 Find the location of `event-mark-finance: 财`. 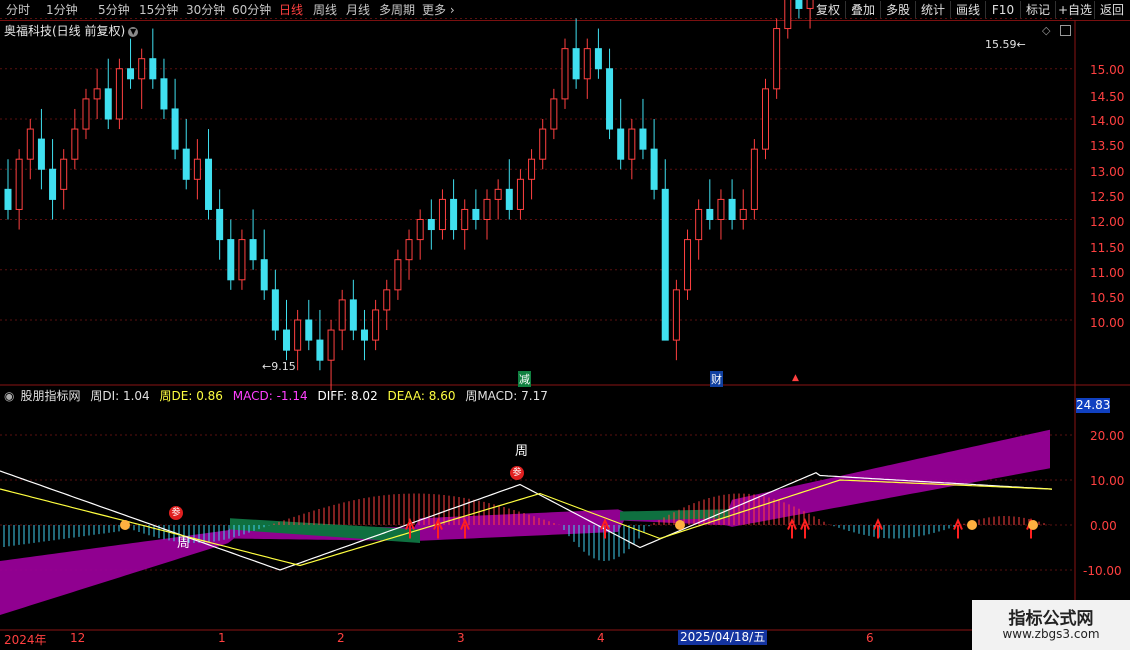

event-mark-finance: 财 is located at coordinates (716, 379).